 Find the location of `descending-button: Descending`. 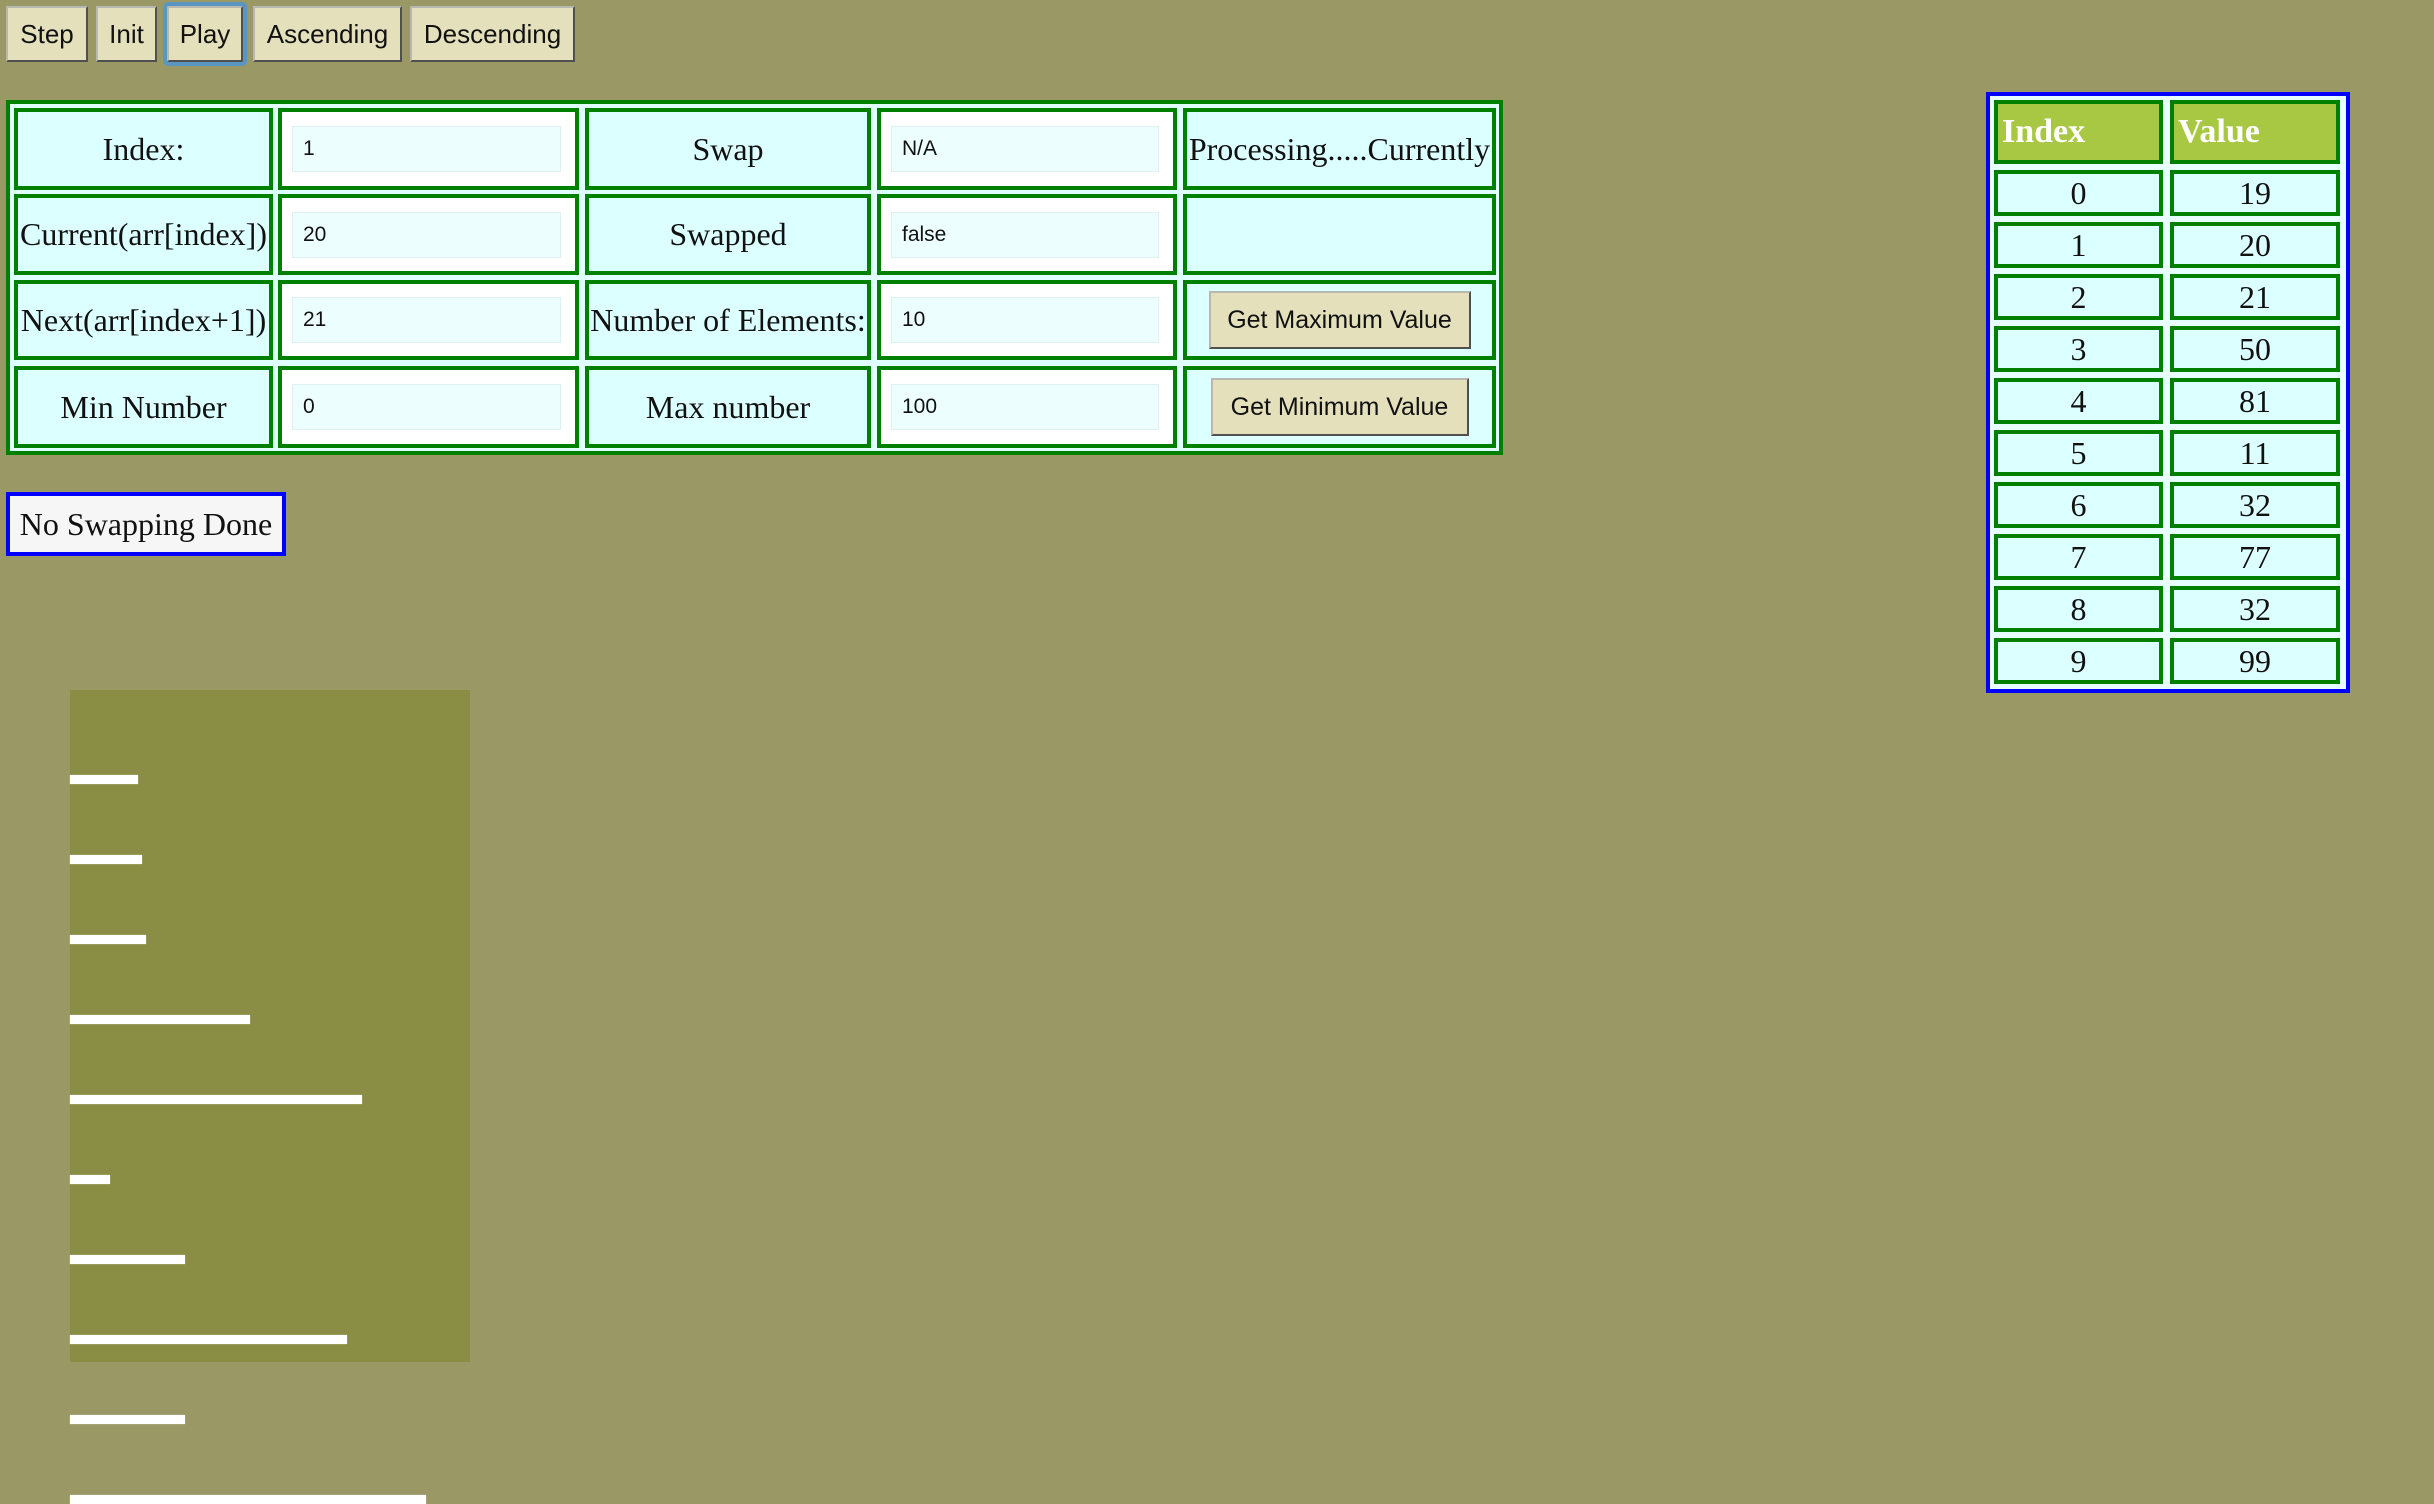

descending-button: Descending is located at coordinates (492, 34).